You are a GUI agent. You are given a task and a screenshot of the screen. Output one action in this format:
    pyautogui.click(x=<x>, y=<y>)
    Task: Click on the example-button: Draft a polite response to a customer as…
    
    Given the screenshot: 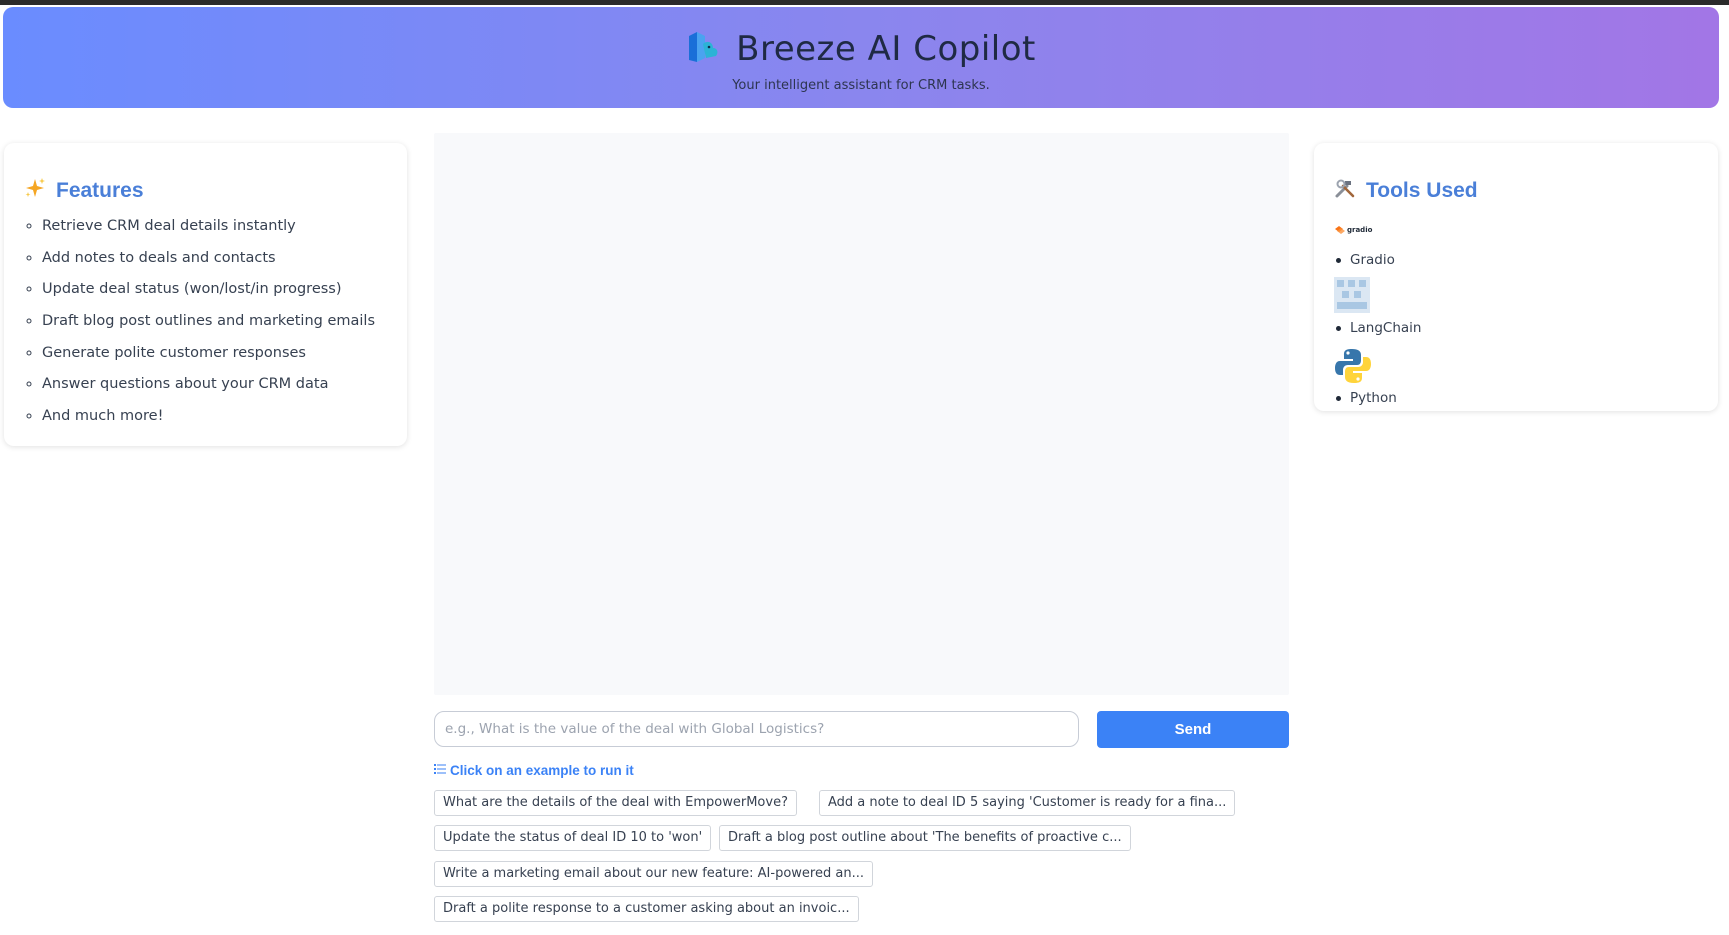 What is the action you would take?
    pyautogui.click(x=646, y=909)
    